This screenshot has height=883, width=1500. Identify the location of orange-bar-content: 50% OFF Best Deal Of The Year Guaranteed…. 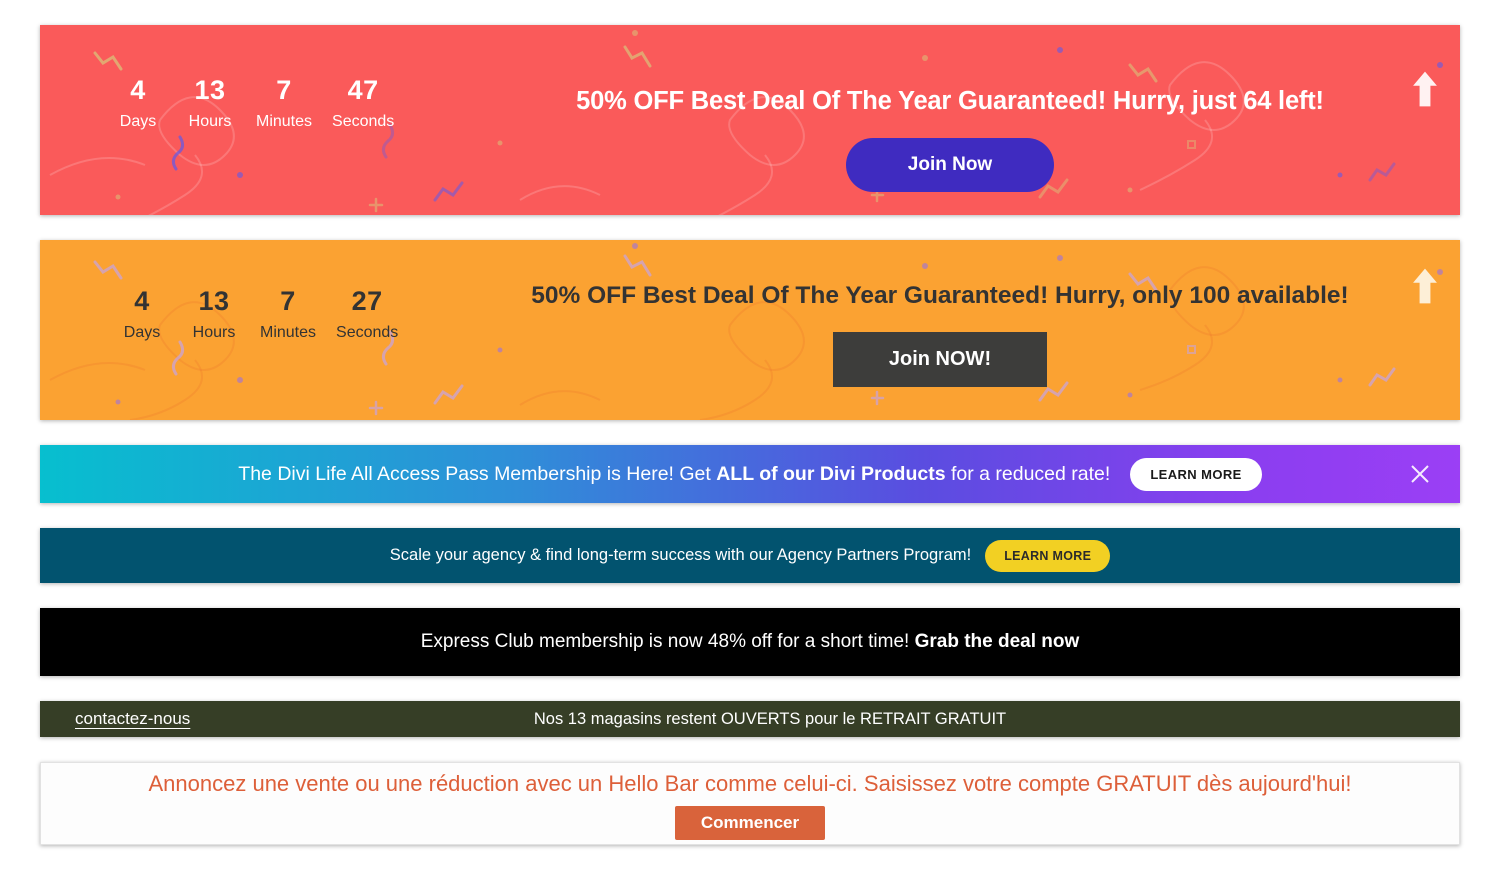
(940, 334).